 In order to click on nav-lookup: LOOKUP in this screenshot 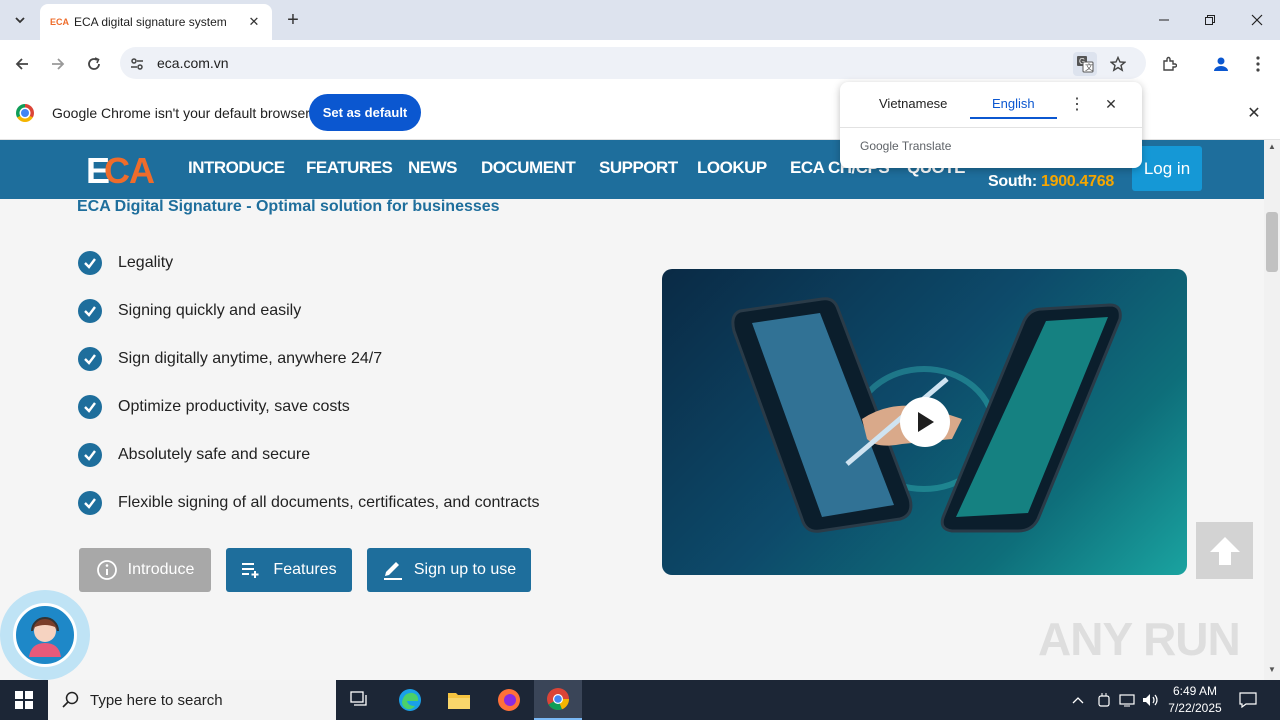, I will do `click(732, 168)`.